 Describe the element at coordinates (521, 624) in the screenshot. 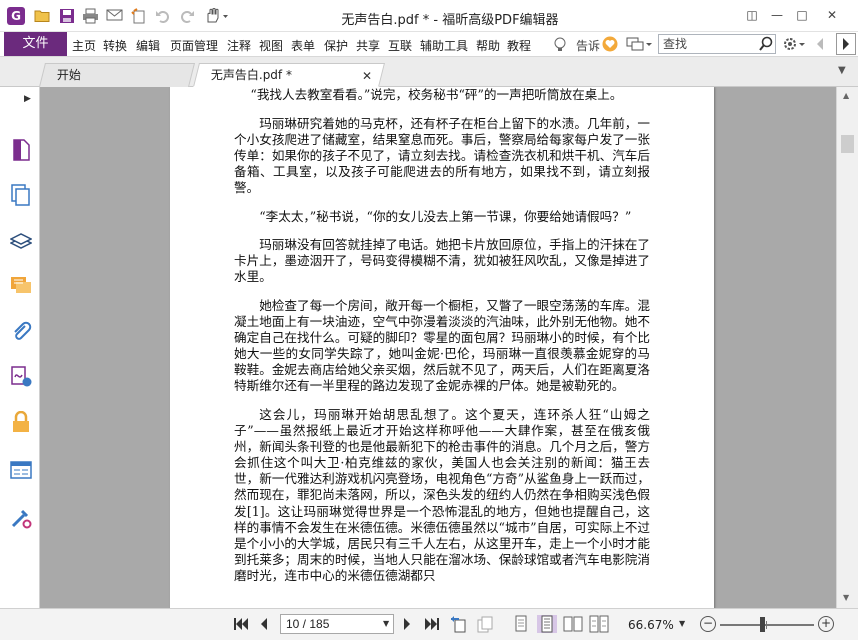

I see `single-page-icon` at that location.